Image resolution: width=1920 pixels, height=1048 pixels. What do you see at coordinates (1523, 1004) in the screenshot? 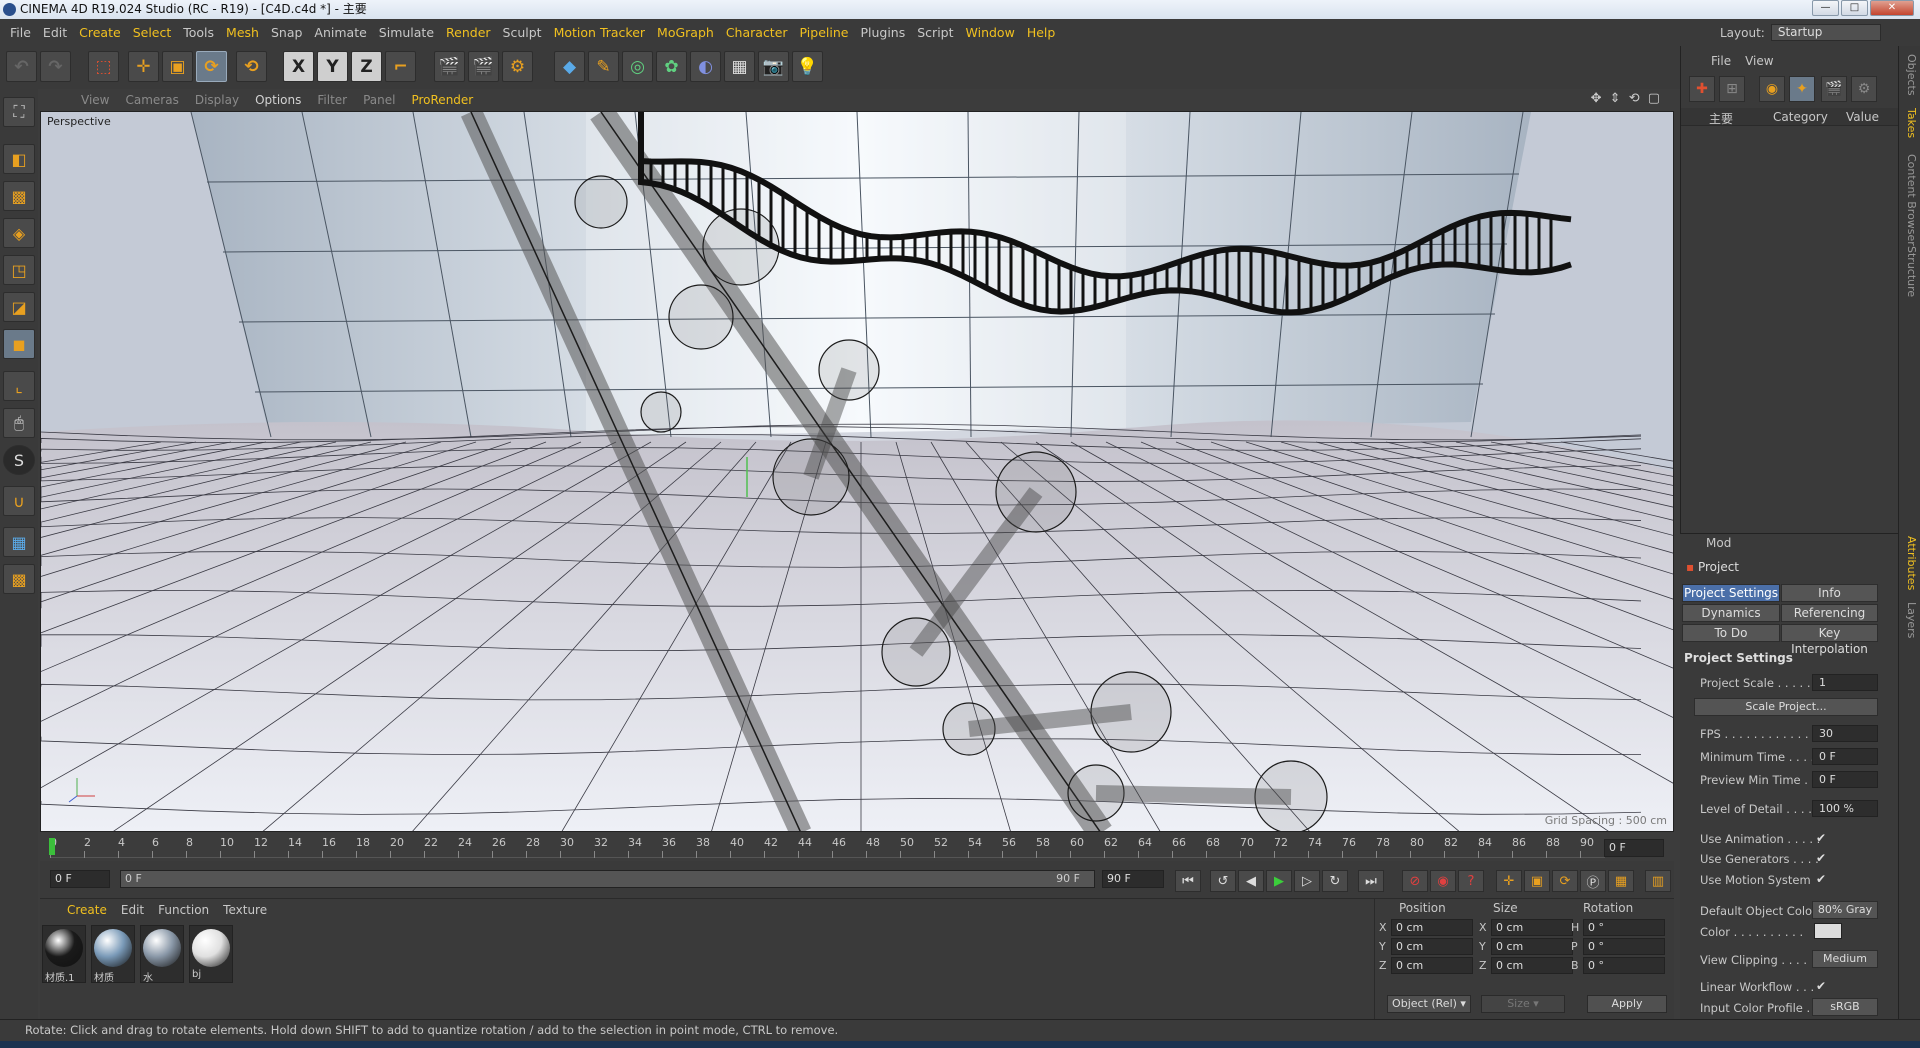
I see `size-mode-dropdown: Size ▾` at bounding box center [1523, 1004].